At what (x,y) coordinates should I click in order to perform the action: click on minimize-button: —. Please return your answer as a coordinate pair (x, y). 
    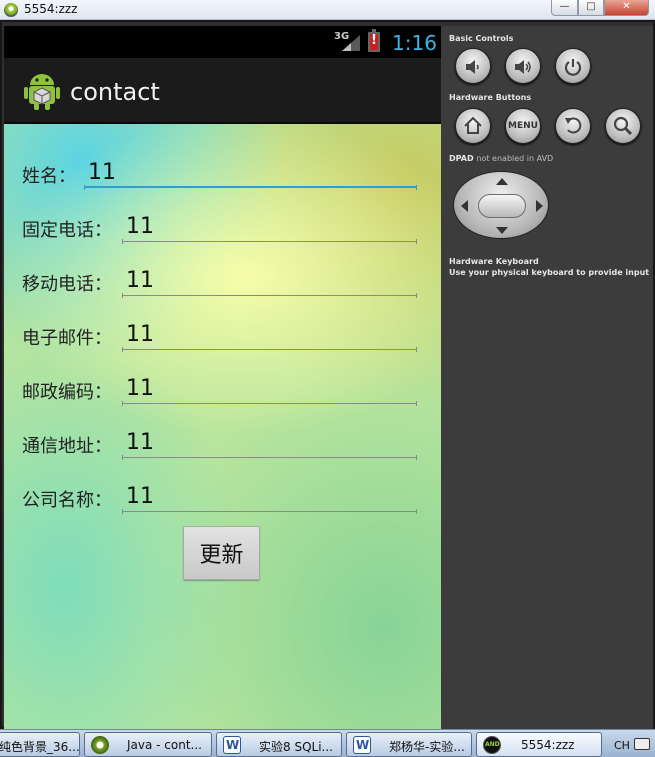
    Looking at the image, I should click on (564, 8).